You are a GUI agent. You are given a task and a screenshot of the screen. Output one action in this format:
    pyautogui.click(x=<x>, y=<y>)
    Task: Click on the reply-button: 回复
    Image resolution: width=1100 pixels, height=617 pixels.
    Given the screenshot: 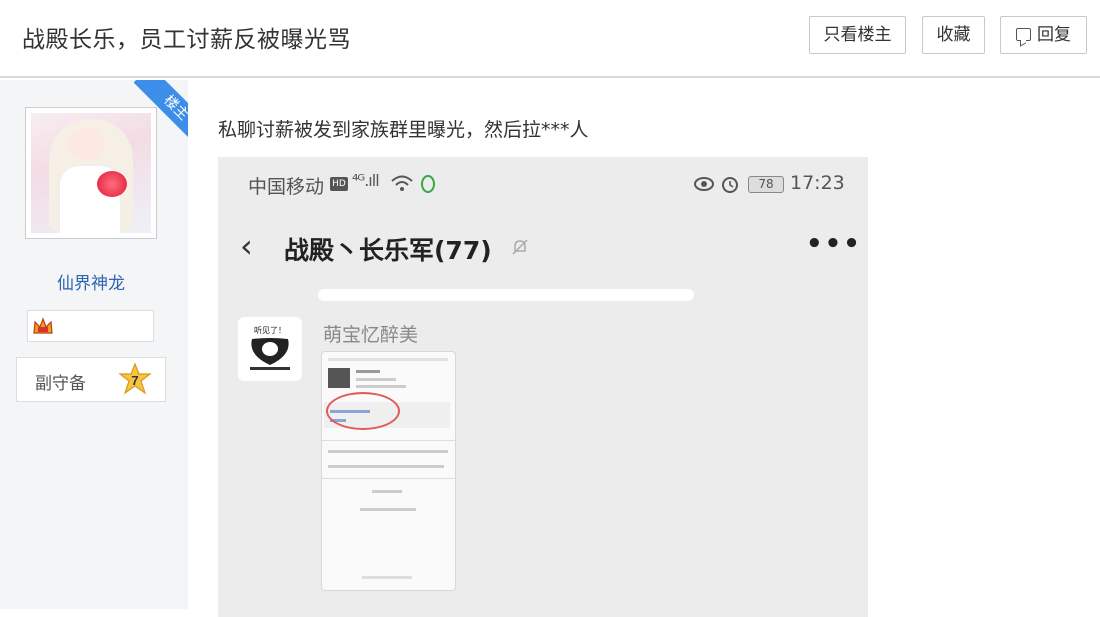 What is the action you would take?
    pyautogui.click(x=1043, y=35)
    